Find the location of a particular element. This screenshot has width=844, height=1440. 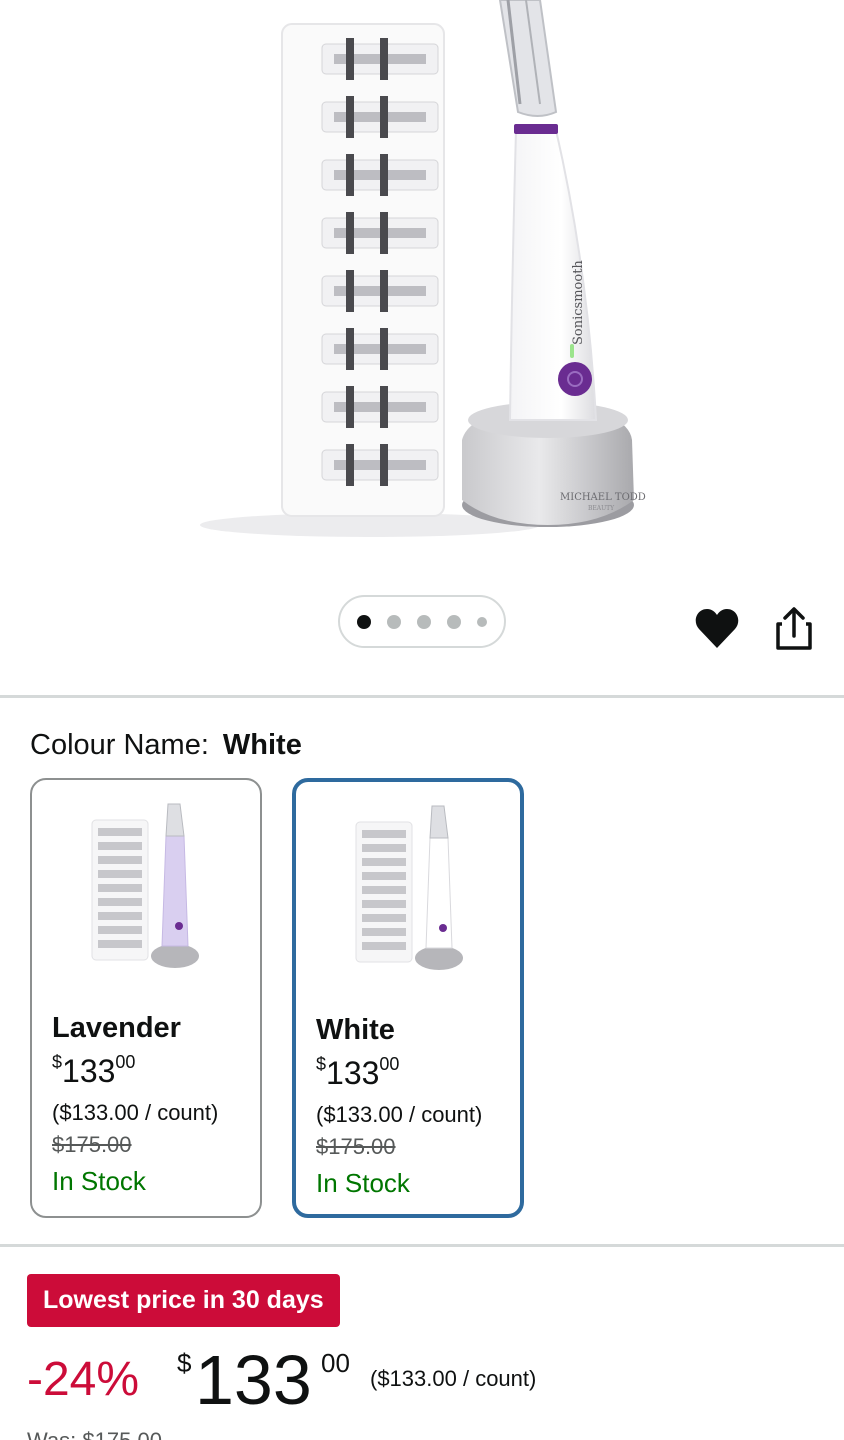

lowest-price-badge: Lowest price in 30 days is located at coordinates (183, 1300).